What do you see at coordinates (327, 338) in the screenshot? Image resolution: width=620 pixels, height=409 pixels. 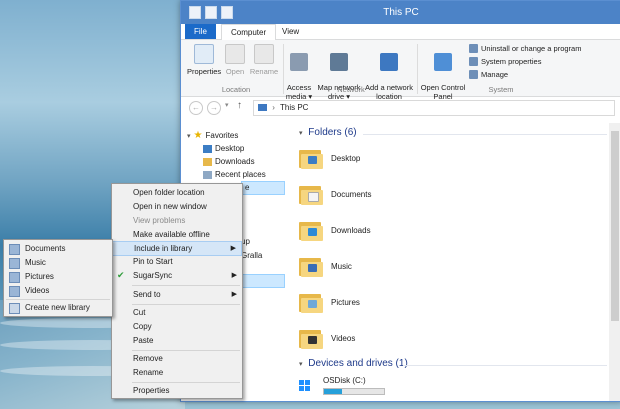 I see `folder-item-videos: Videos` at bounding box center [327, 338].